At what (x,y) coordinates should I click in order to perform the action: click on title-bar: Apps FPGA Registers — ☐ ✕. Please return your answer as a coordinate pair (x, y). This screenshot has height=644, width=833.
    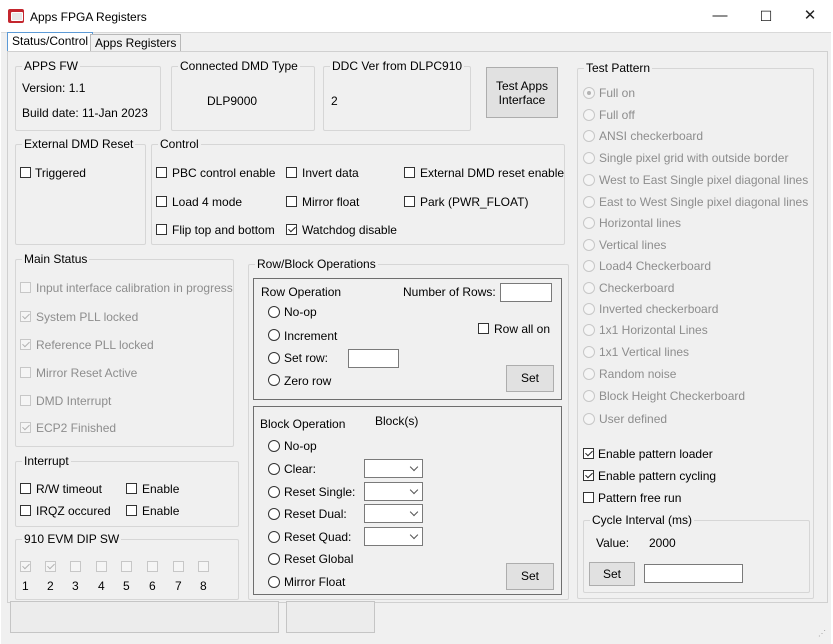
    Looking at the image, I should click on (416, 16).